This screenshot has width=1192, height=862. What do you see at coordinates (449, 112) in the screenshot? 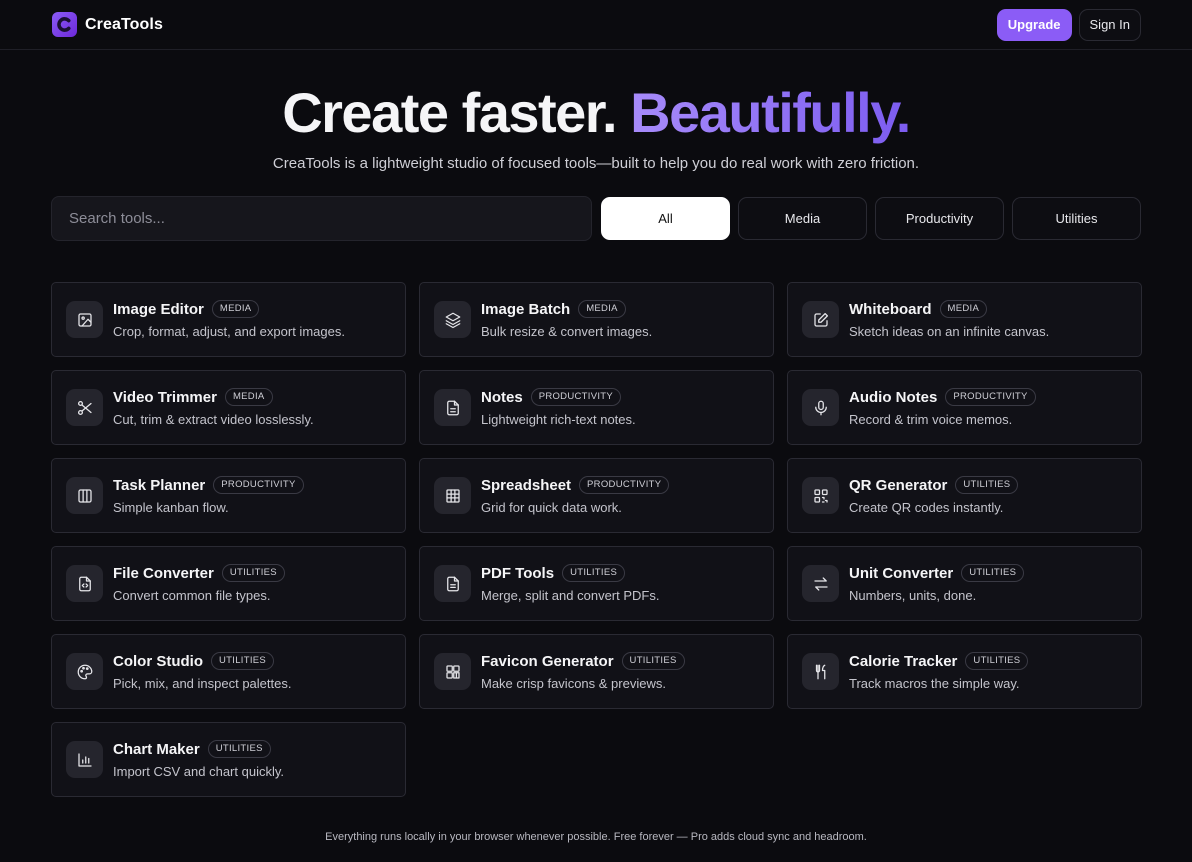
I see `hero-title-main: Create faster.` at bounding box center [449, 112].